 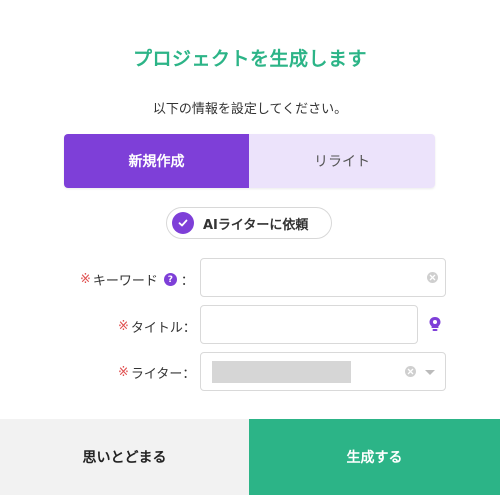 I want to click on chevron-down-icon, so click(x=430, y=372).